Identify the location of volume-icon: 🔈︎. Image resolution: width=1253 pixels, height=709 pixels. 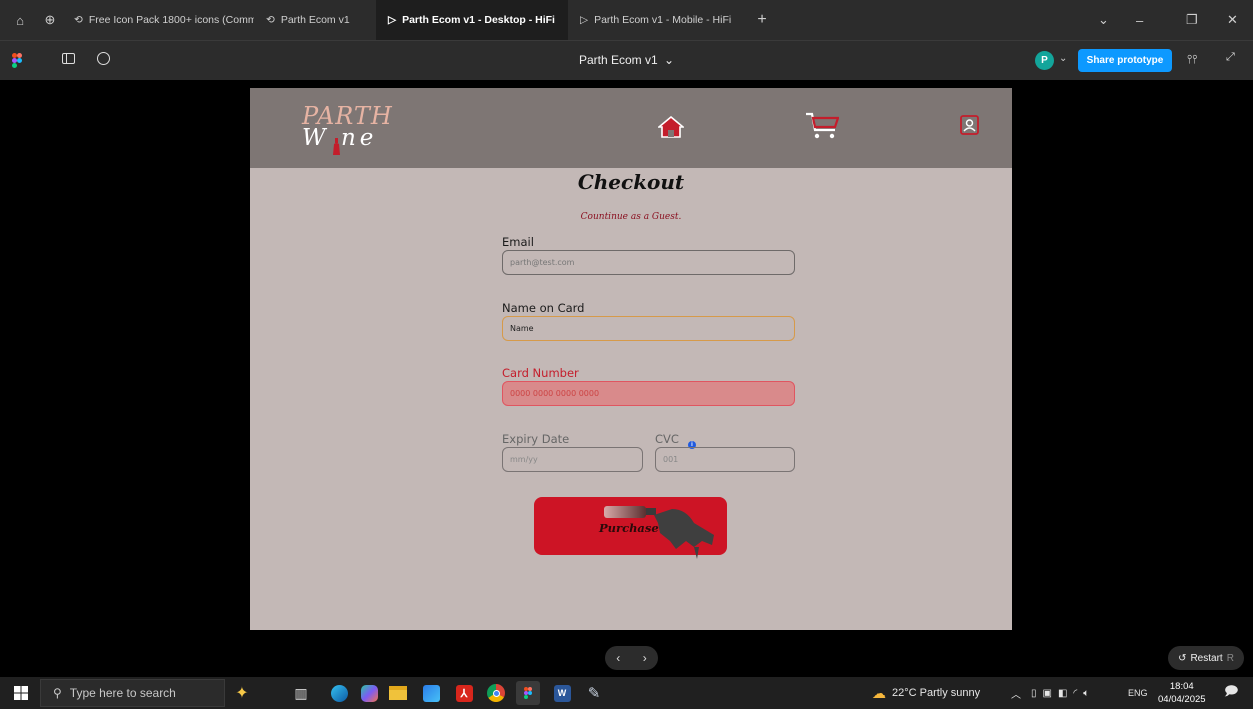
(1086, 693).